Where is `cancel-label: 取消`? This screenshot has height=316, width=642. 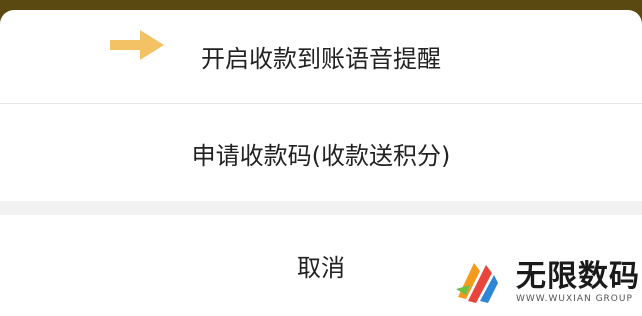 cancel-label: 取消 is located at coordinates (321, 268).